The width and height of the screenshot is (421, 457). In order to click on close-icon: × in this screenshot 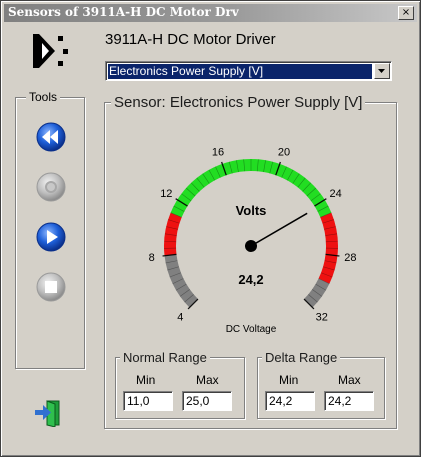, I will do `click(406, 12)`.